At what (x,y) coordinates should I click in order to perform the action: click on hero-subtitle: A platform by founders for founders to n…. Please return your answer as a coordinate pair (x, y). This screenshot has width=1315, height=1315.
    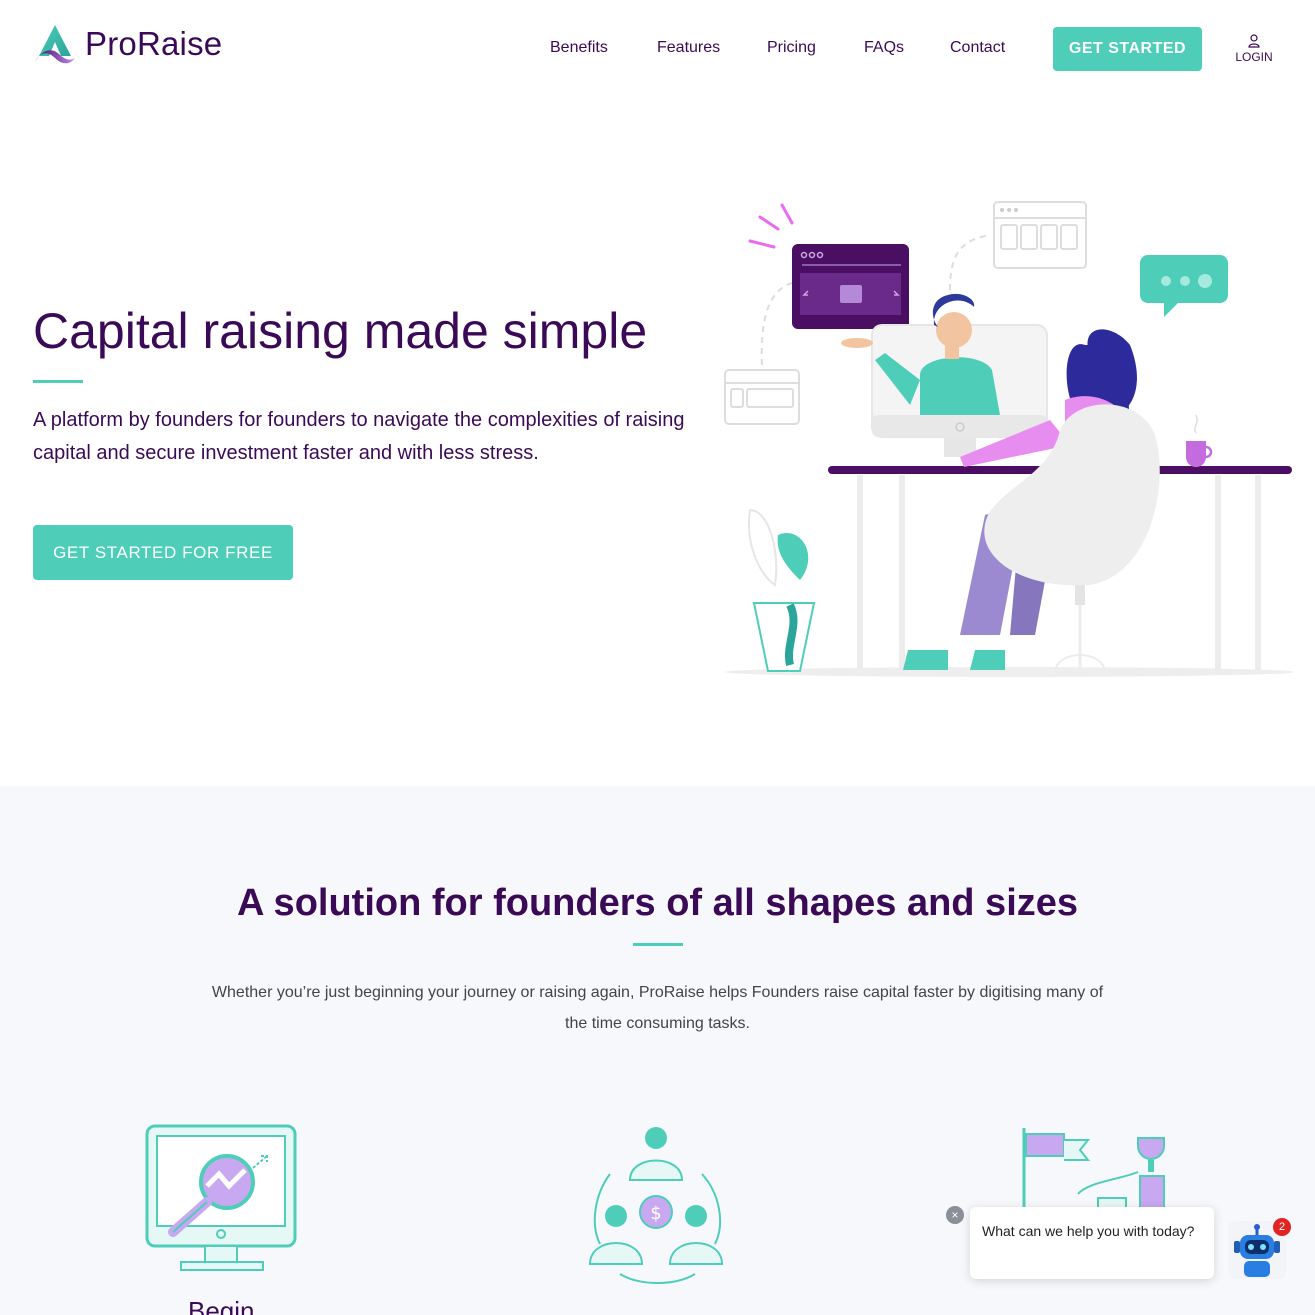
    Looking at the image, I should click on (359, 436).